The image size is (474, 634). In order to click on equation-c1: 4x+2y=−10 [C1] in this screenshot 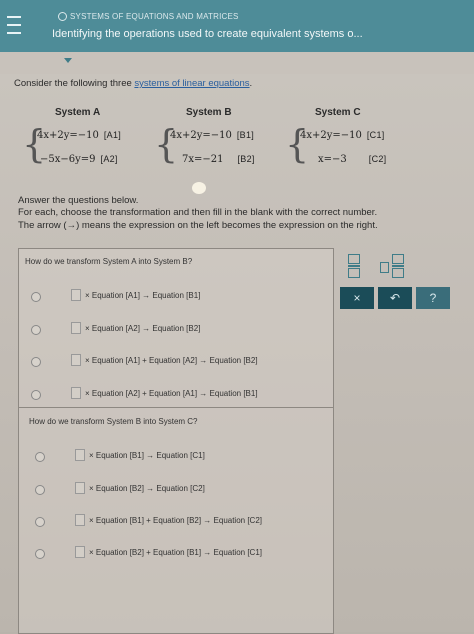, I will do `click(342, 135)`.